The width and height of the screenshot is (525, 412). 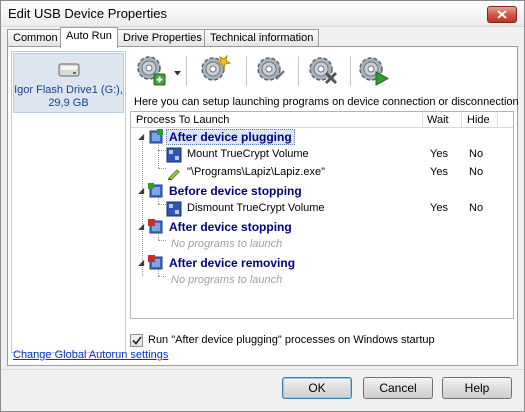 I want to click on tab-technical-information: Technical information, so click(x=262, y=38).